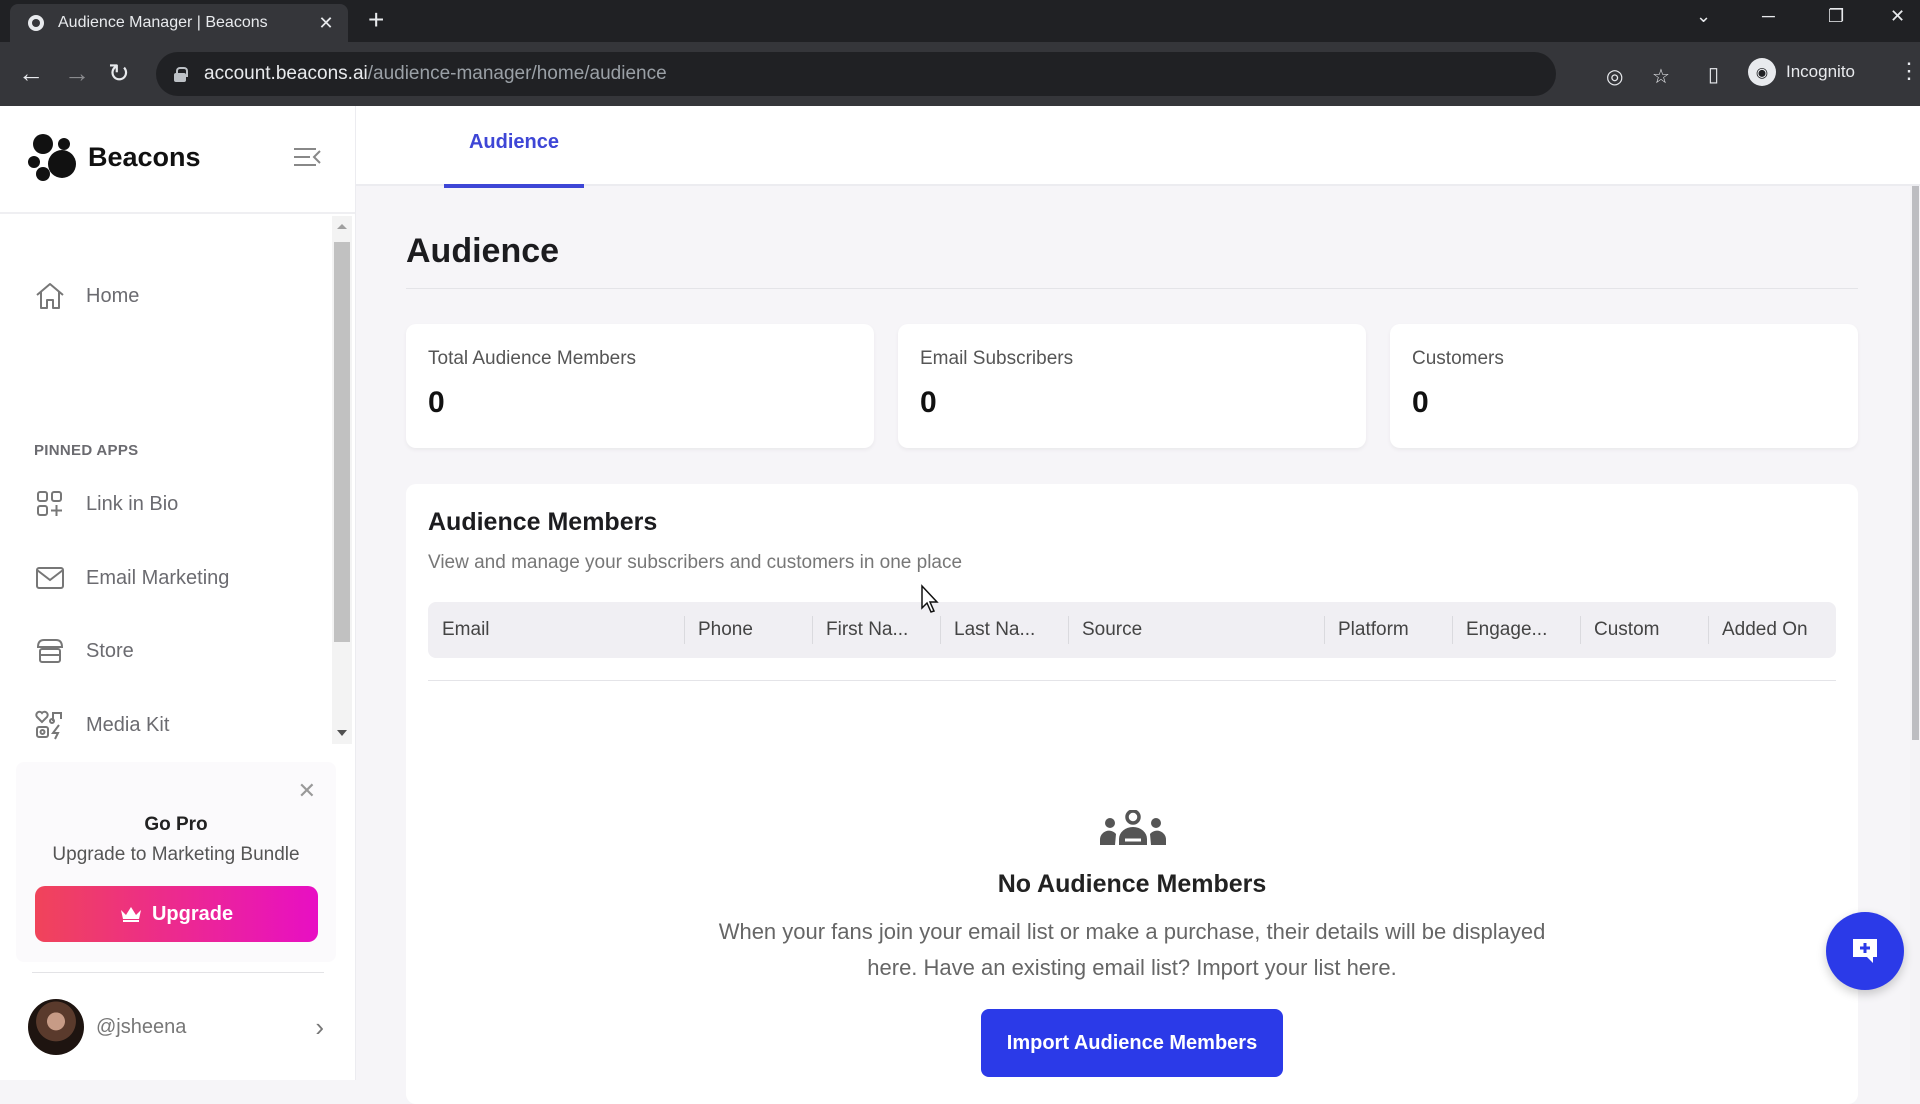 This screenshot has width=1920, height=1104. I want to click on stat-label: Total Audience Members, so click(532, 358).